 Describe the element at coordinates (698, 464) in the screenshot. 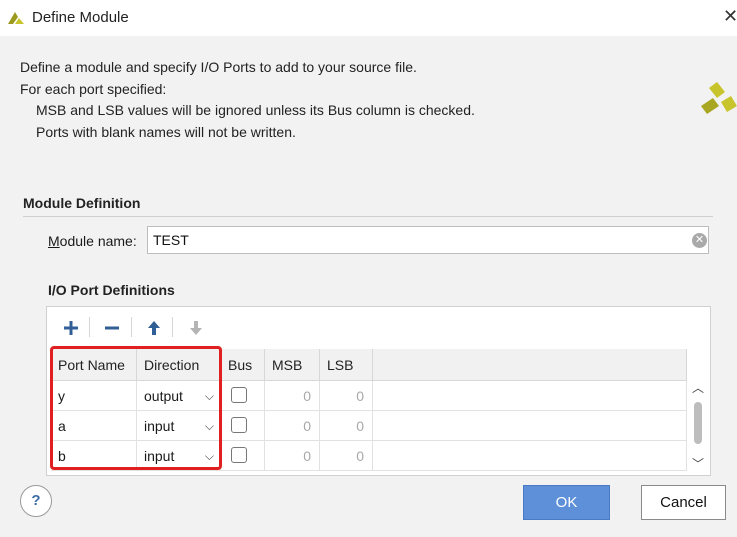

I see `chevron-down-icon: ﹀` at that location.